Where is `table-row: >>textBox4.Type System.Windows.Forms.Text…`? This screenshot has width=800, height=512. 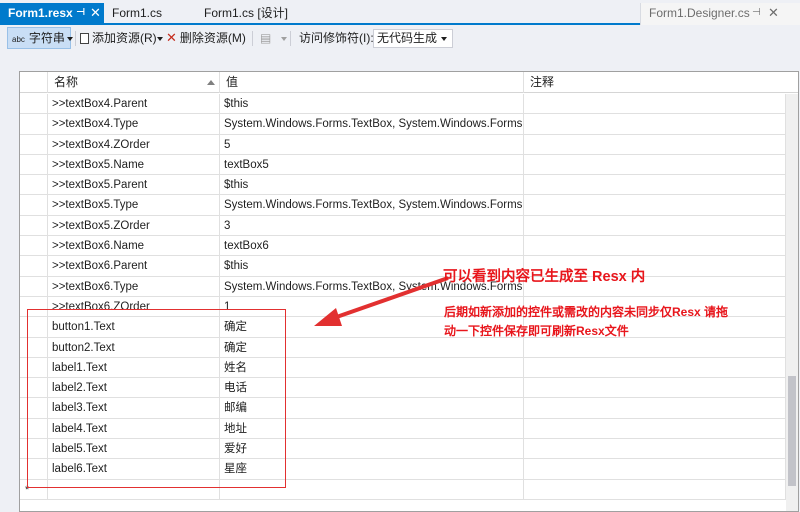 table-row: >>textBox4.Type System.Windows.Forms.Text… is located at coordinates (403, 124).